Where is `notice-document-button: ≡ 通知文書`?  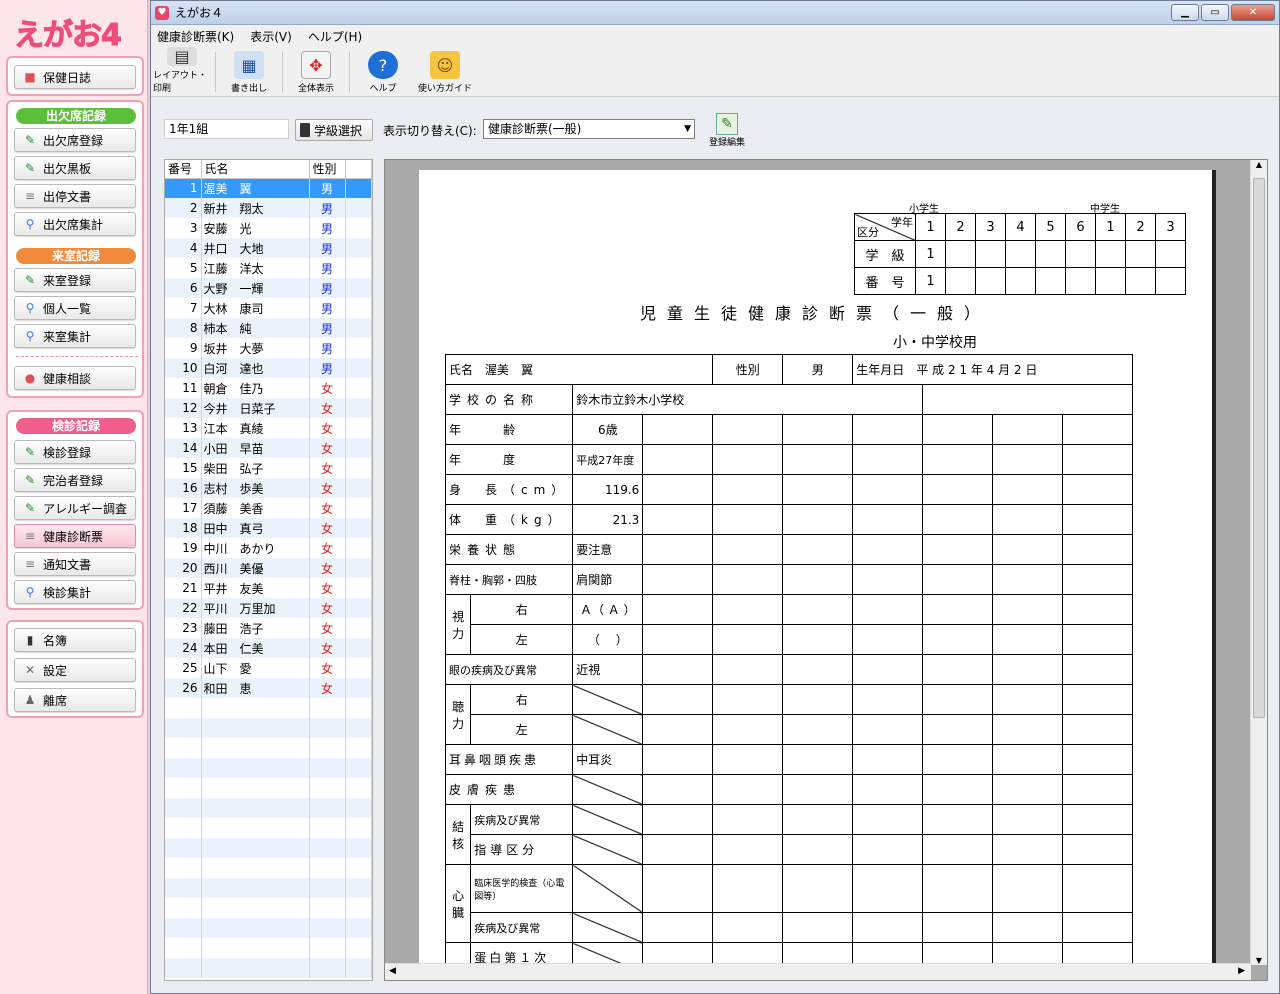 notice-document-button: ≡ 通知文書 is located at coordinates (75, 564).